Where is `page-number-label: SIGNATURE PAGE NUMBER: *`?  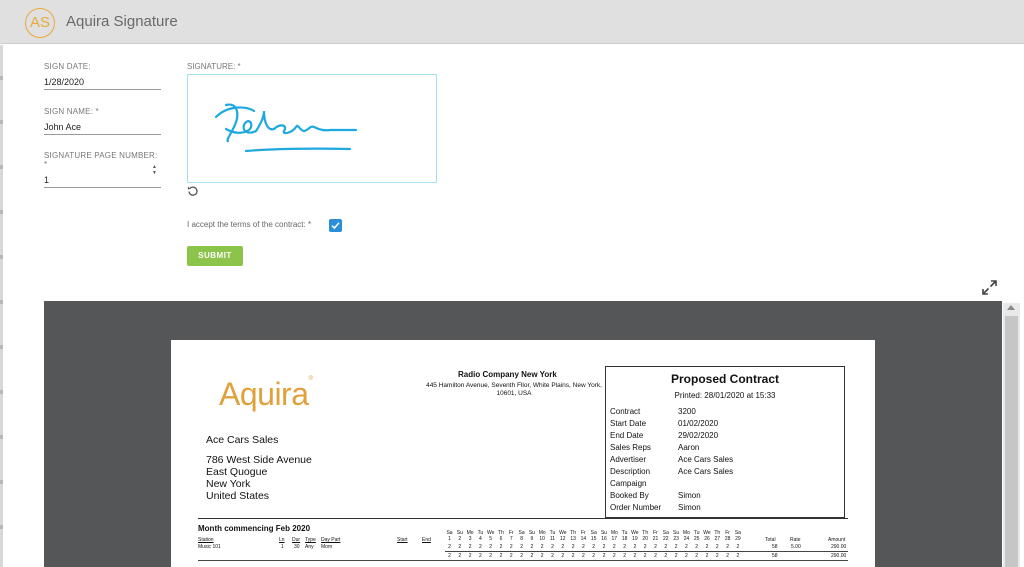
page-number-label: SIGNATURE PAGE NUMBER: * is located at coordinates (101, 160).